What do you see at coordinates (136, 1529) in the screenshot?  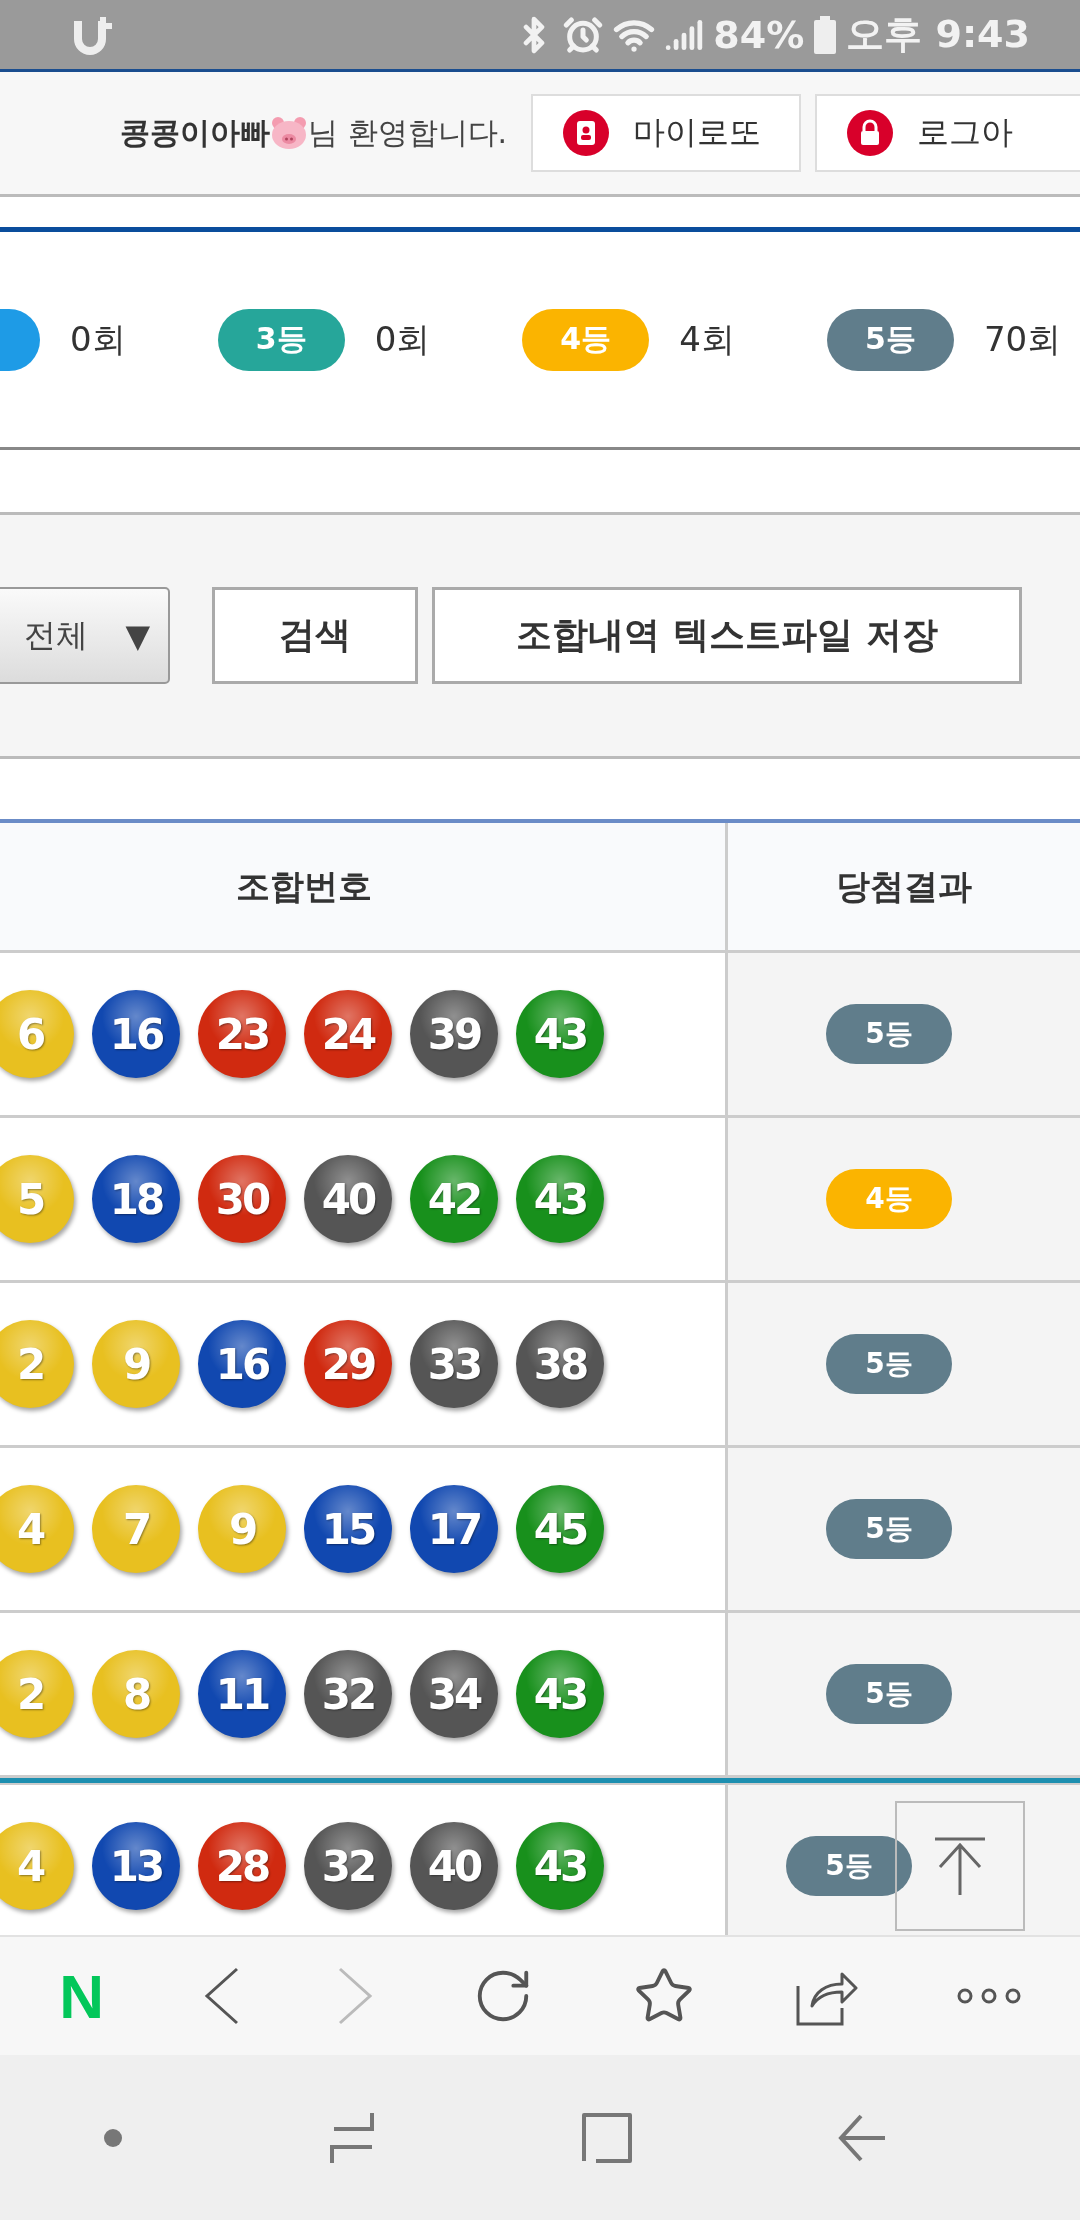 I see `lotto-ball: 7` at bounding box center [136, 1529].